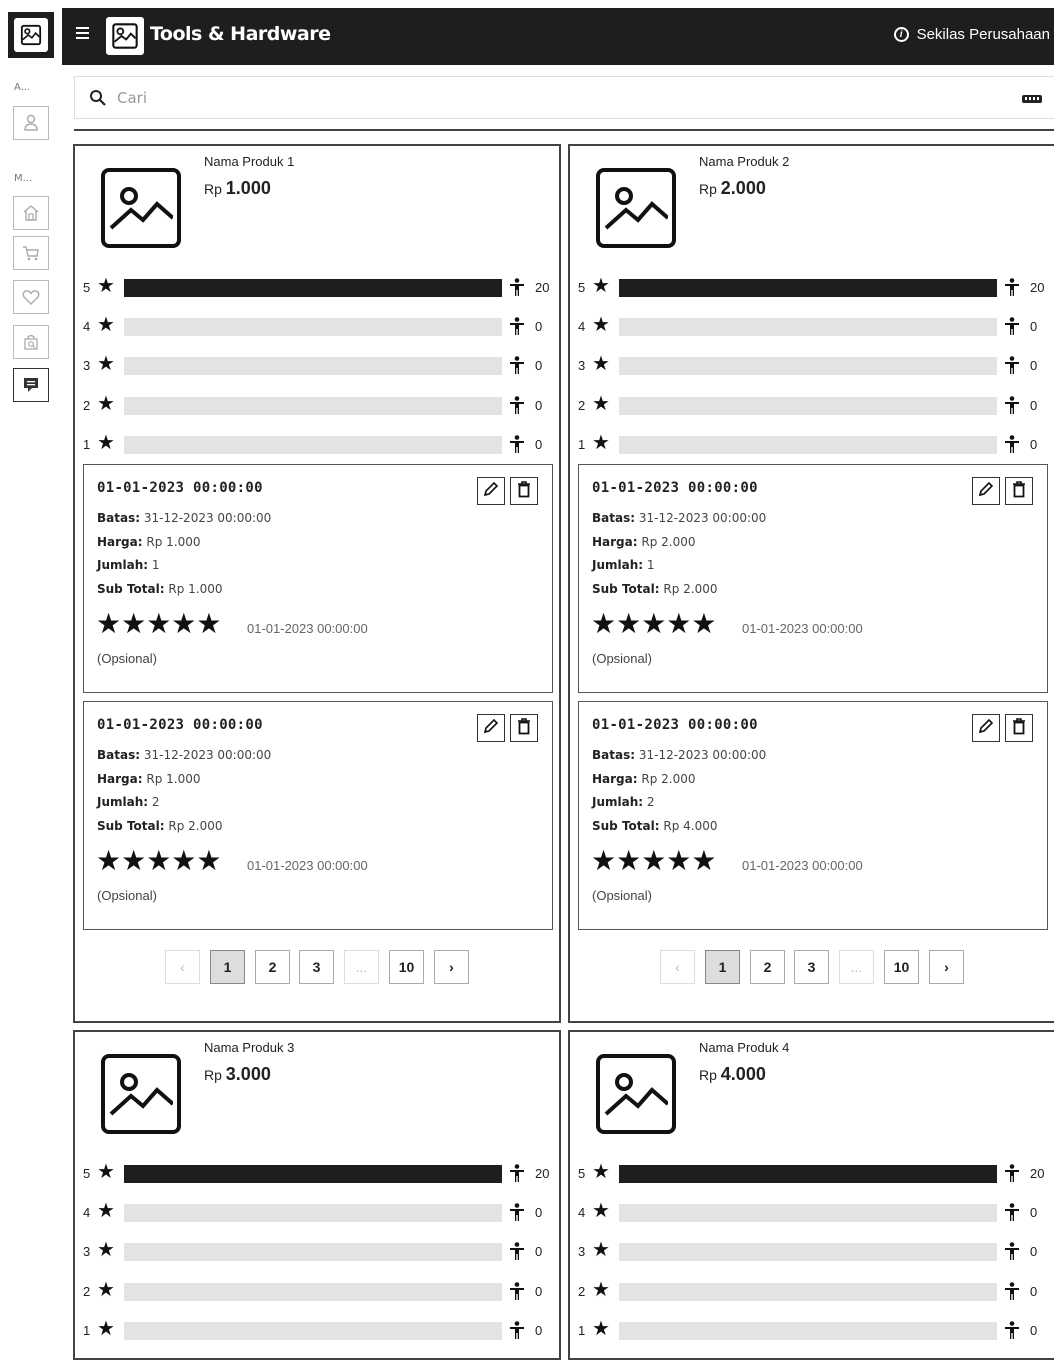  I want to click on subtotal-line: Sub Total: Rp 2.000, so click(160, 826).